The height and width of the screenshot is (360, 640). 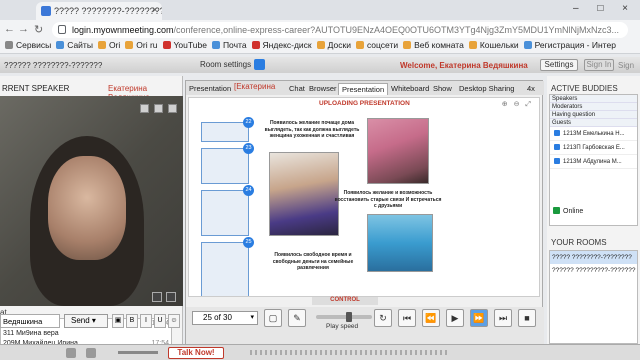 What do you see at coordinates (455, 318) in the screenshot?
I see `play-icon: ▶` at bounding box center [455, 318].